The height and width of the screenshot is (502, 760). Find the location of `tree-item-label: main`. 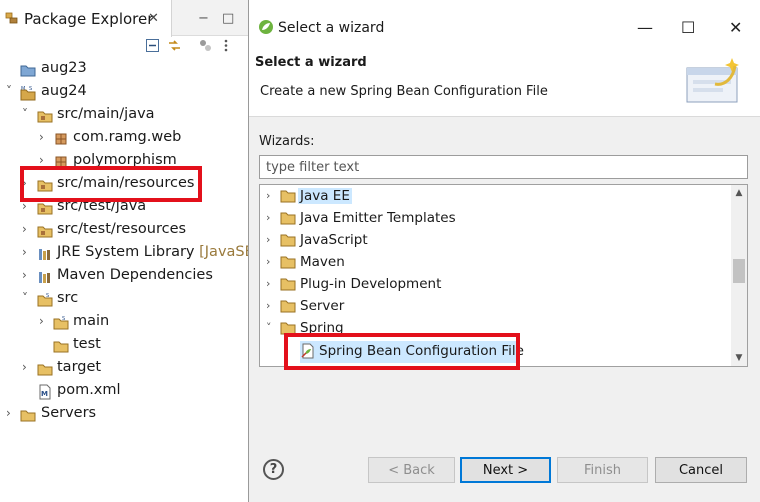

tree-item-label: main is located at coordinates (91, 321).